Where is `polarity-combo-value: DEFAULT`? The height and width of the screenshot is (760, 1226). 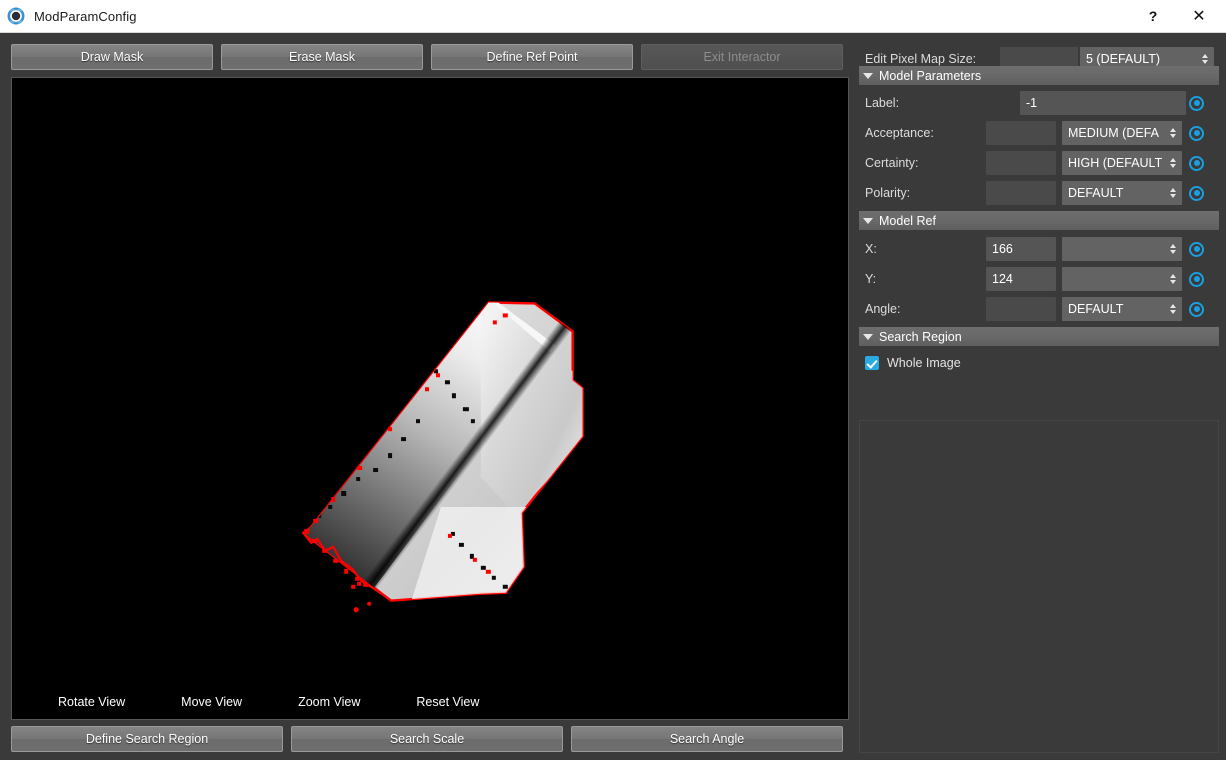
polarity-combo-value: DEFAULT is located at coordinates (1096, 193).